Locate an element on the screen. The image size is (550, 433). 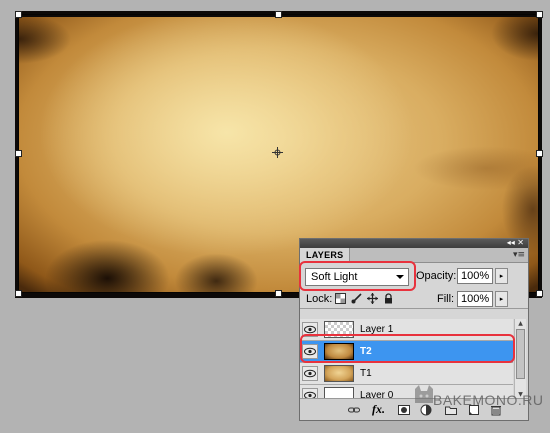
lock-image-pixels-brush-icon is located at coordinates (356, 298).